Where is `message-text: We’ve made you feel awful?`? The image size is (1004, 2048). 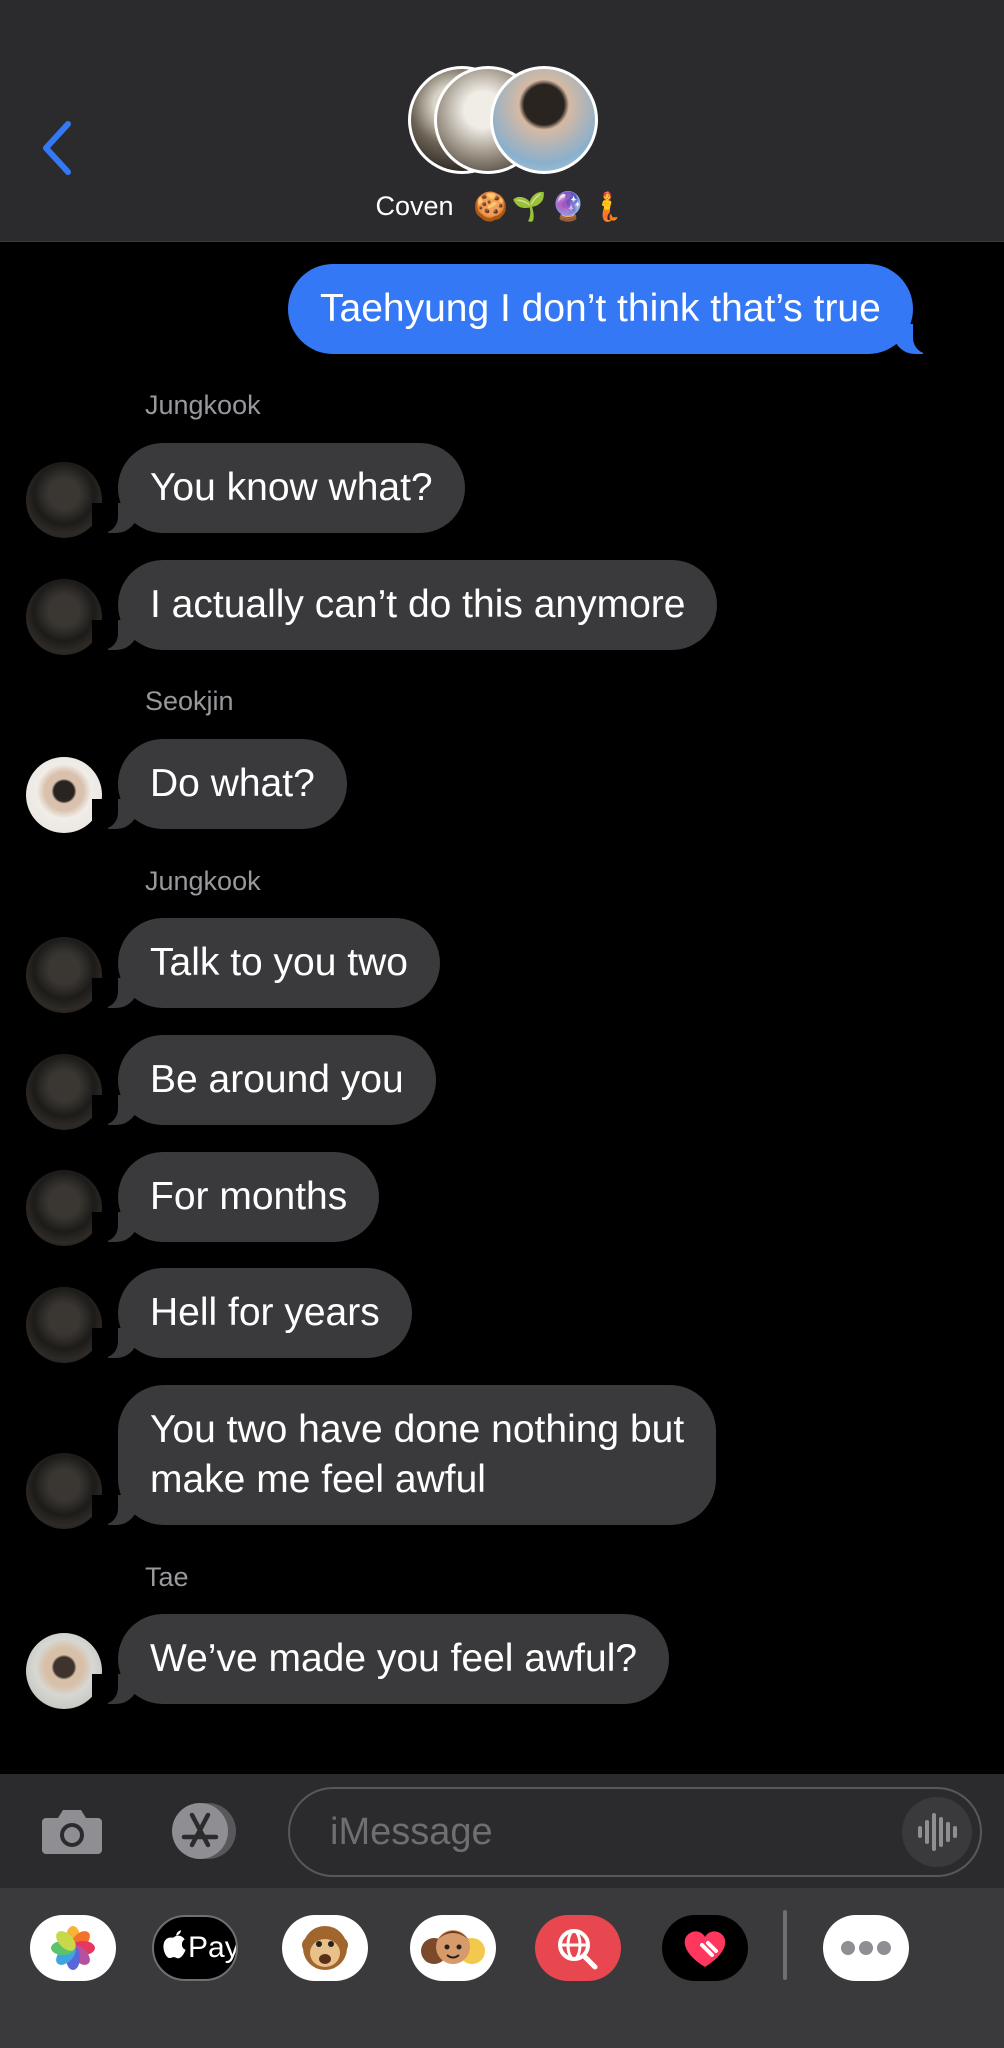
message-text: We’ve made you feel awful? is located at coordinates (394, 1658).